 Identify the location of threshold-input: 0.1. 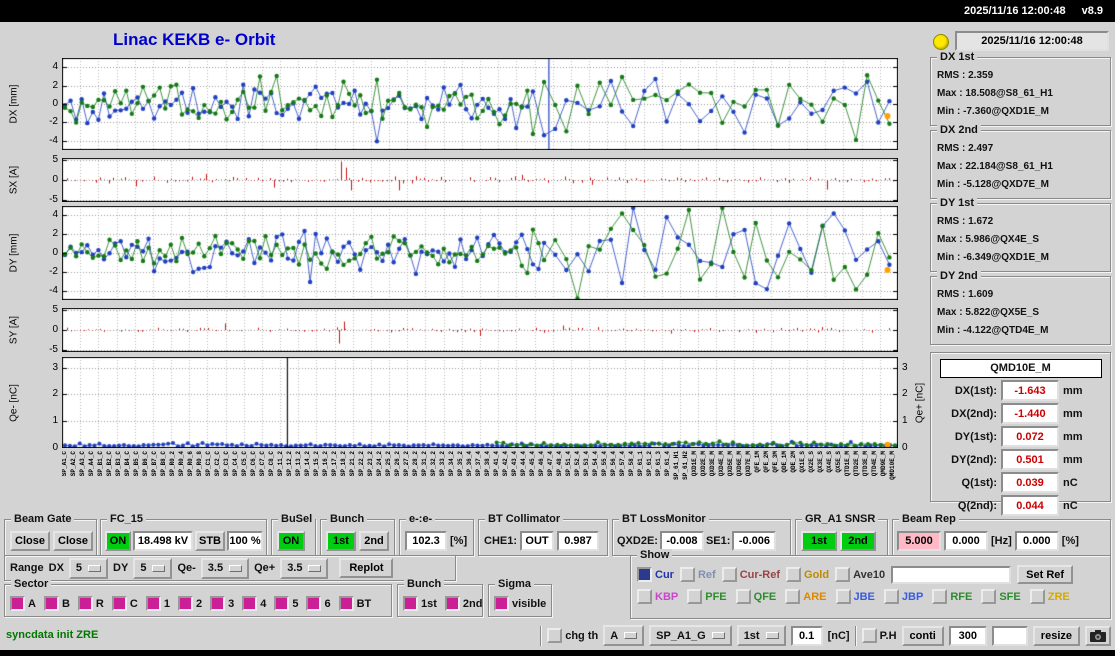
(806, 635).